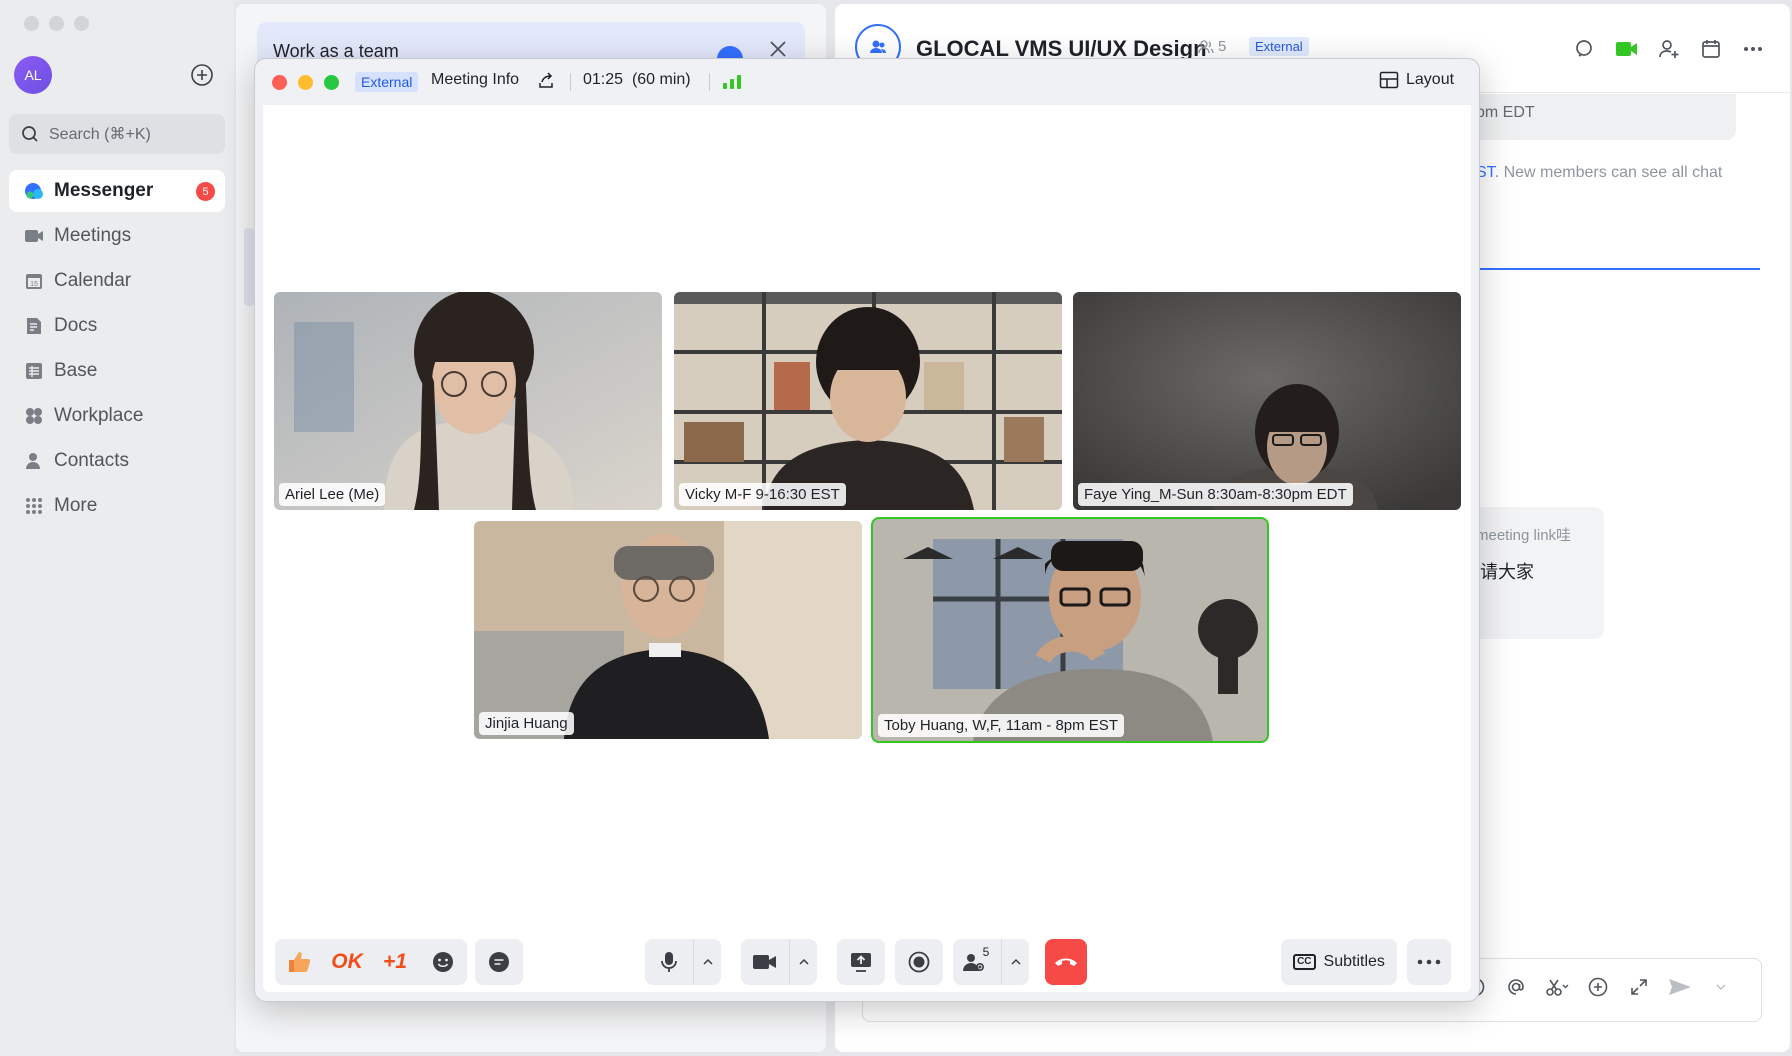 This screenshot has height=1056, width=1792. What do you see at coordinates (977, 962) in the screenshot?
I see `participants-icon: 5` at bounding box center [977, 962].